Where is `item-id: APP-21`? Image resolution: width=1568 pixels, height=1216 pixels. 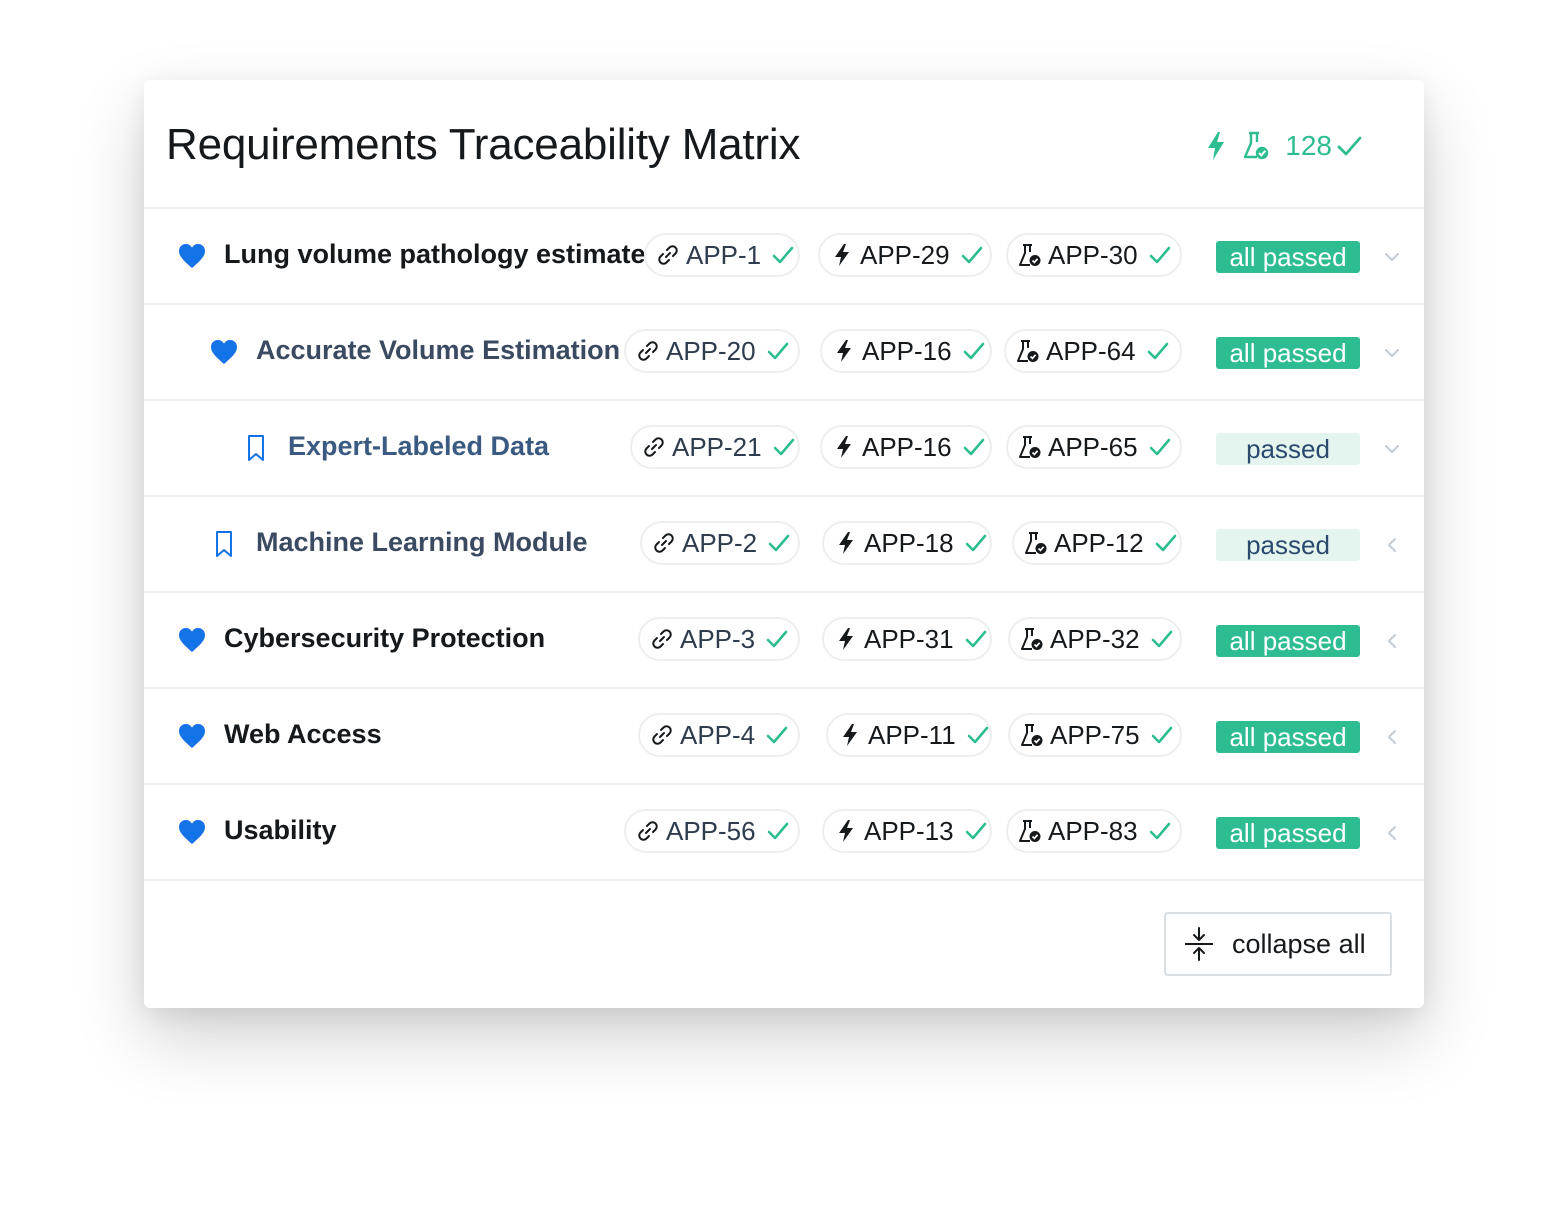
item-id: APP-21 is located at coordinates (717, 446).